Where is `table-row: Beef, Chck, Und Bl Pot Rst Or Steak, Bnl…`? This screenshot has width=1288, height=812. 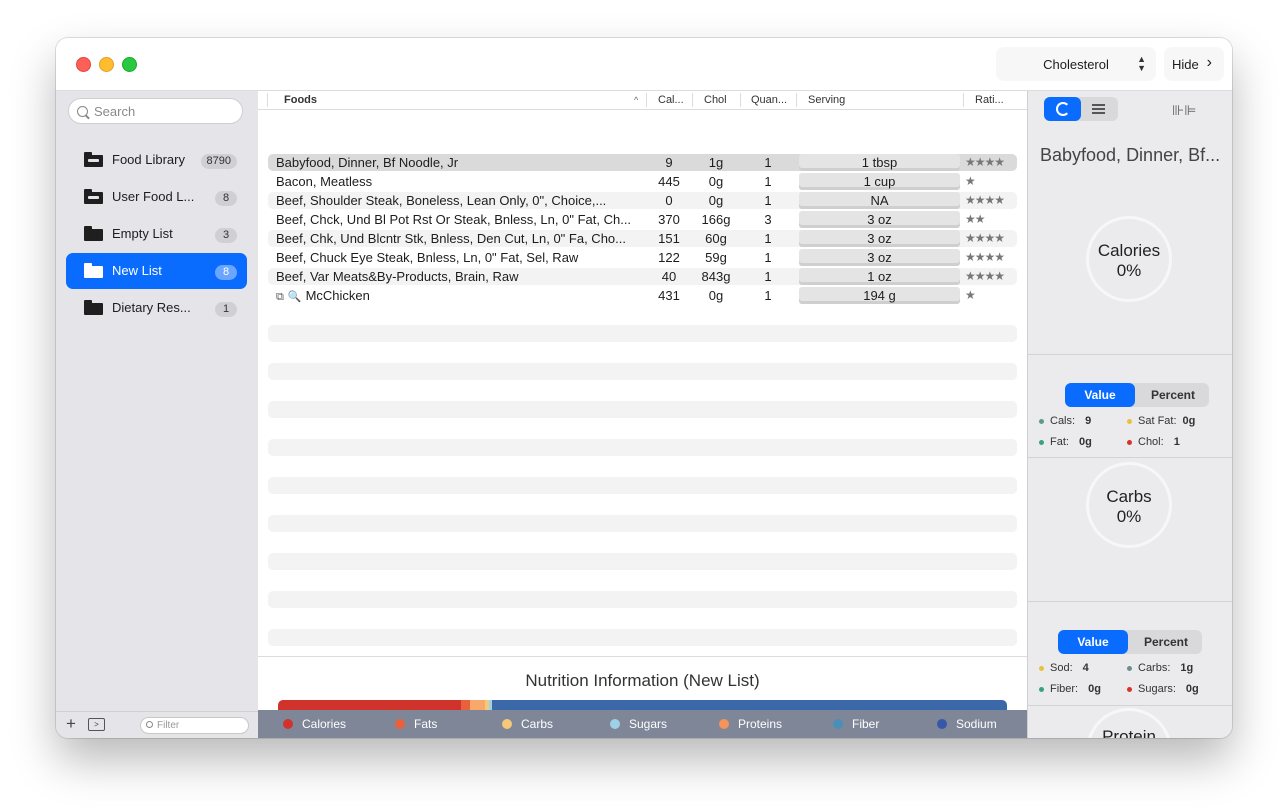
table-row: Beef, Chck, Und Bl Pot Rst Or Steak, Bnl… is located at coordinates (642, 219).